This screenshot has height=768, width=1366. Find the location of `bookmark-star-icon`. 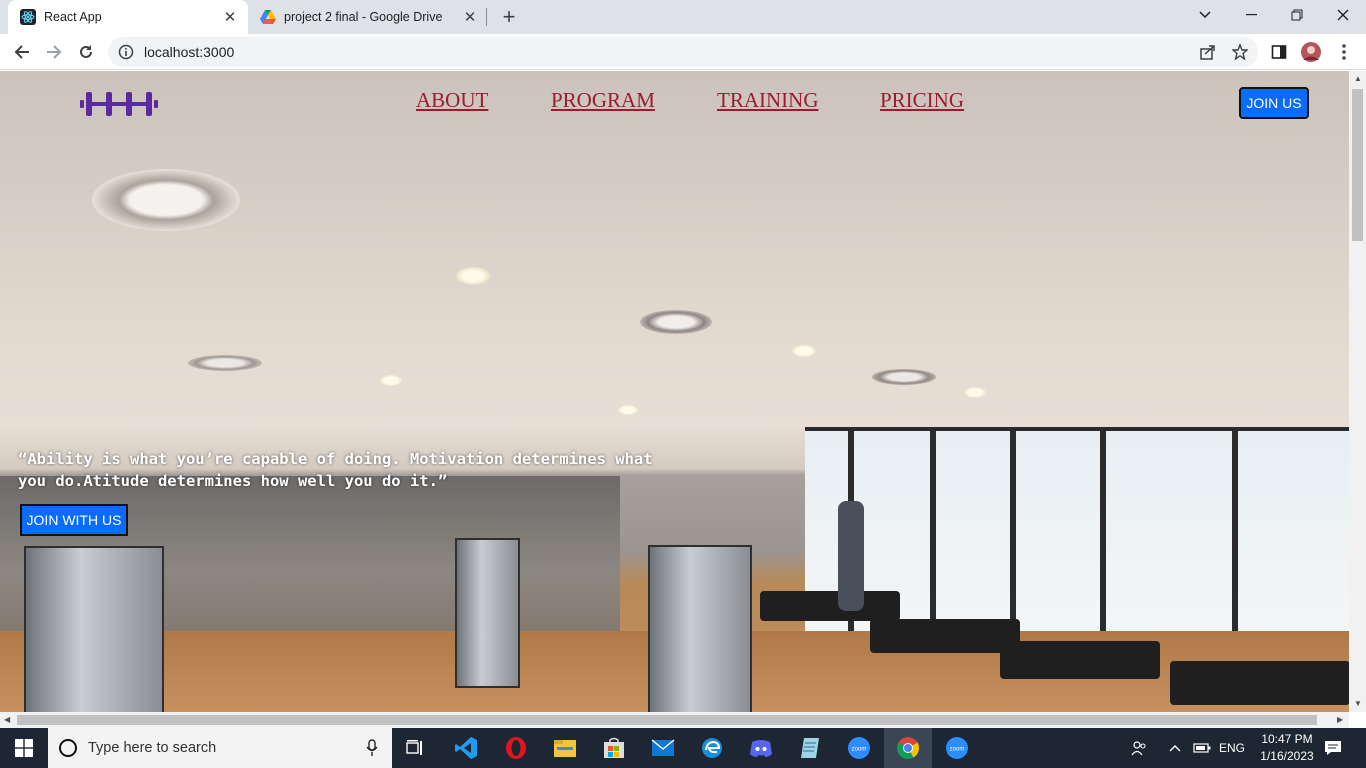

bookmark-star-icon is located at coordinates (1240, 52).